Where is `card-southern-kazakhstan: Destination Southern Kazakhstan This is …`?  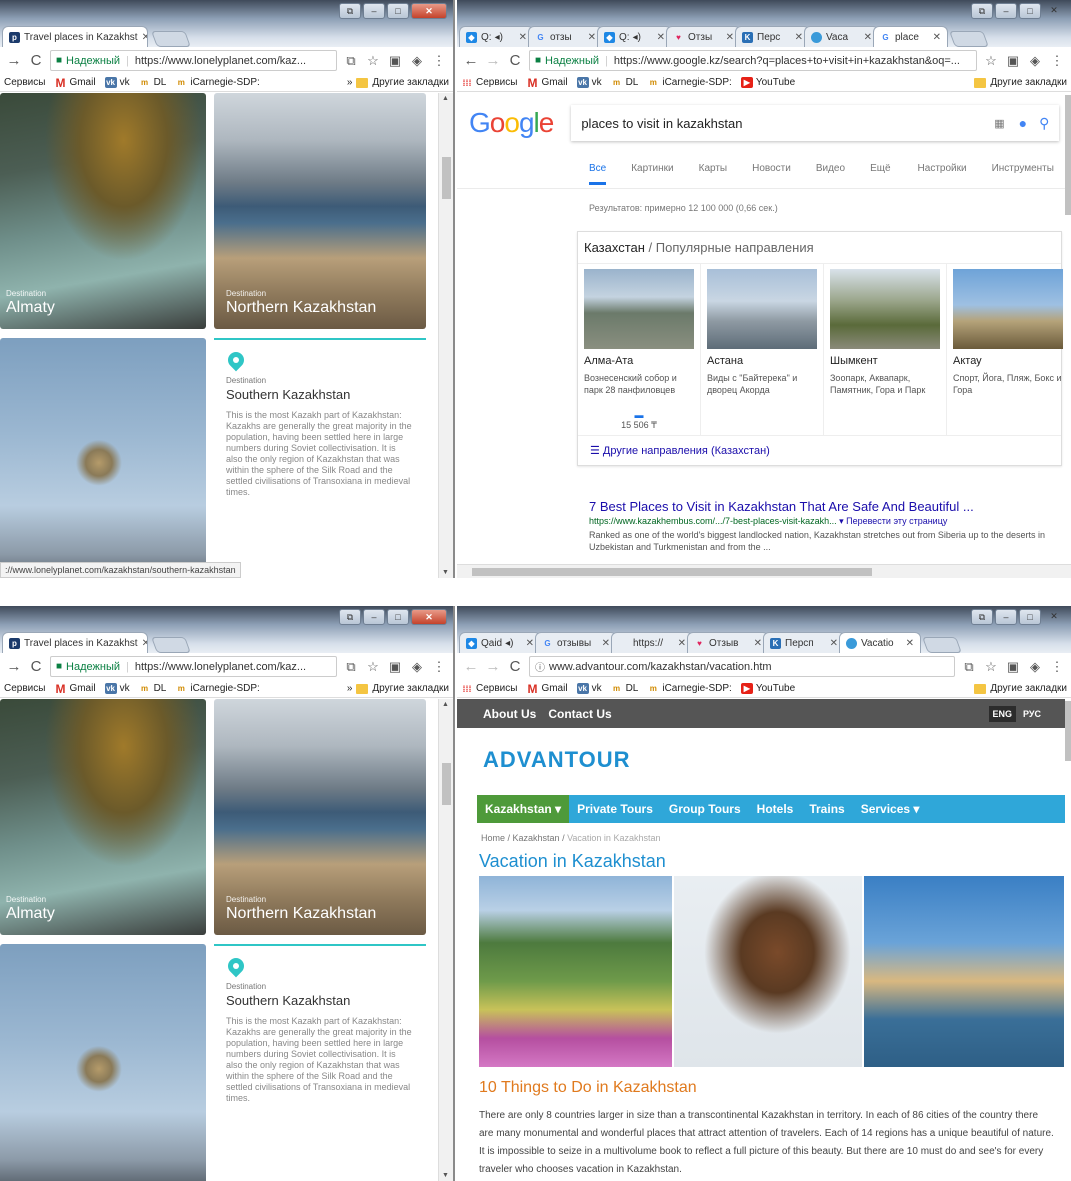
card-southern-kazakhstan: Destination Southern Kazakhstan This is … is located at coordinates (320, 458).